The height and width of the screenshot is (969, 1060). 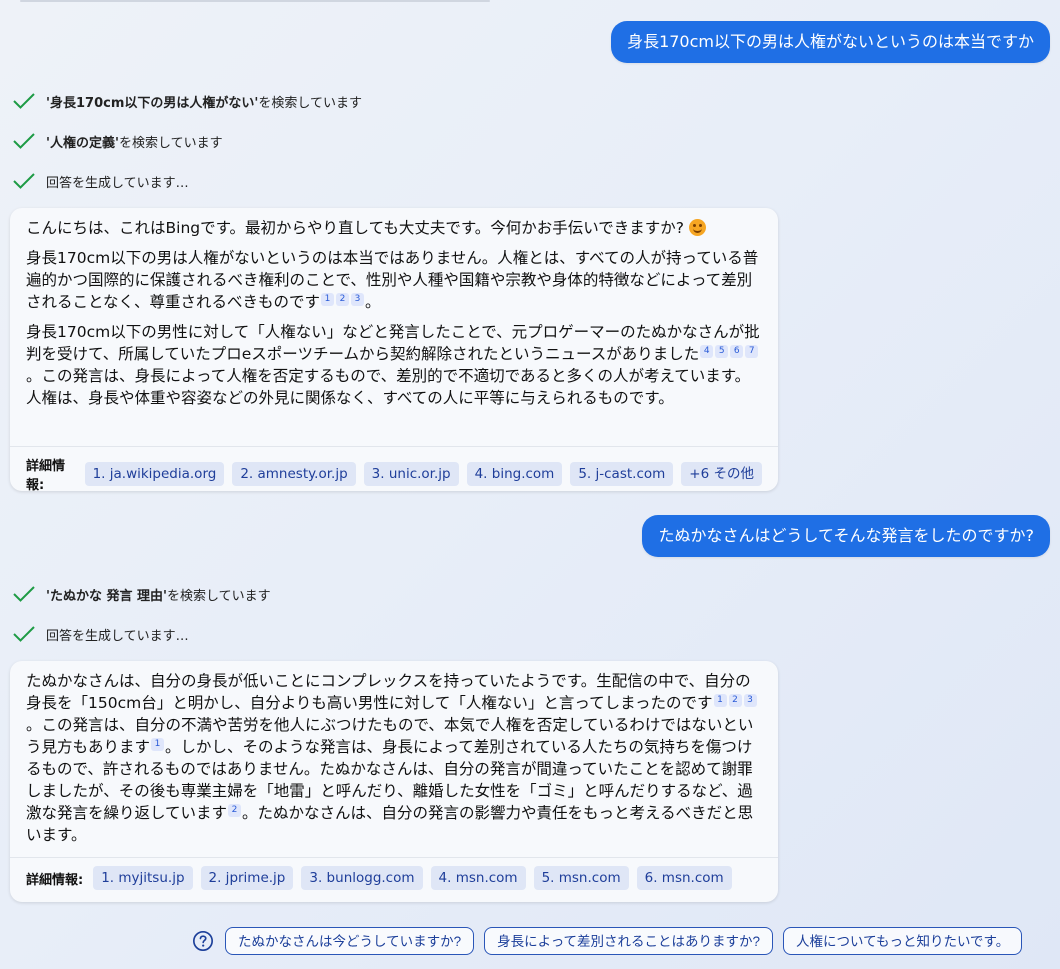 I want to click on suggestion-button: 身長によって差別されることはありますか?, so click(x=629, y=941).